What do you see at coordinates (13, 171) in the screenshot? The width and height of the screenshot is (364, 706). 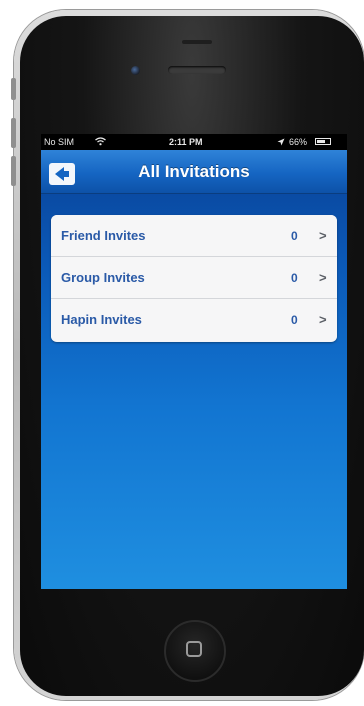 I see `volume-down-button` at bounding box center [13, 171].